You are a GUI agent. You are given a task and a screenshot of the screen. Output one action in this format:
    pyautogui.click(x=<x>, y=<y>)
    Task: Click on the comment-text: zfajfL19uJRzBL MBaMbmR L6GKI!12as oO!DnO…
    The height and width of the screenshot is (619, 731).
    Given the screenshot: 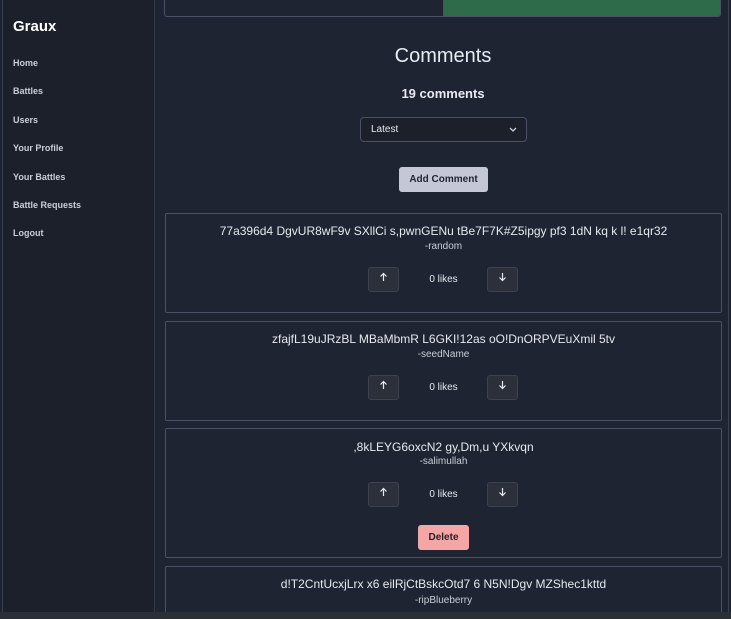 What is the action you would take?
    pyautogui.click(x=443, y=339)
    